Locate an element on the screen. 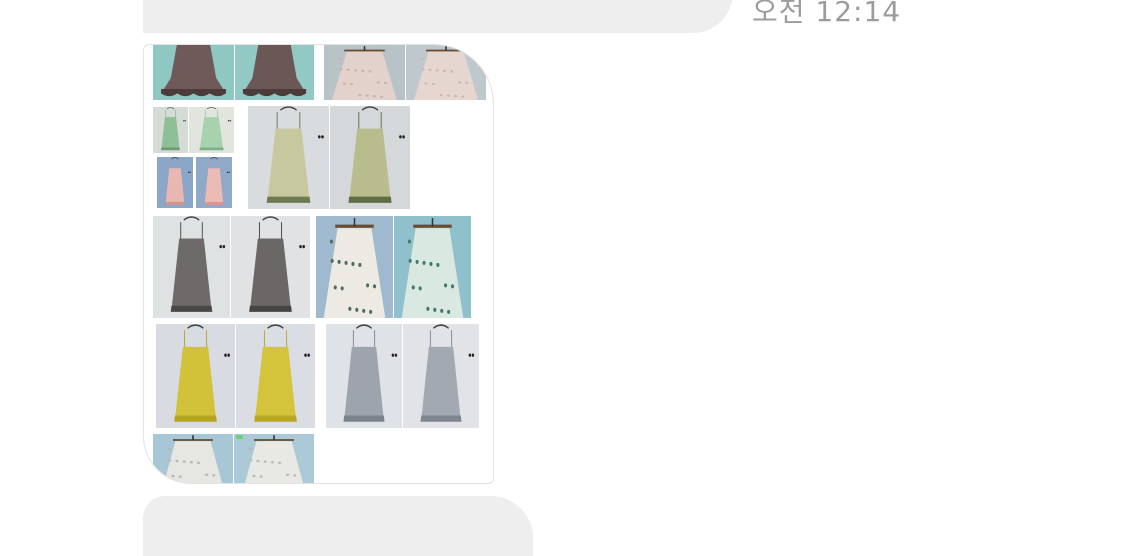 The height and width of the screenshot is (556, 1125). photo-cami-floral-front is located at coordinates (288, 157).